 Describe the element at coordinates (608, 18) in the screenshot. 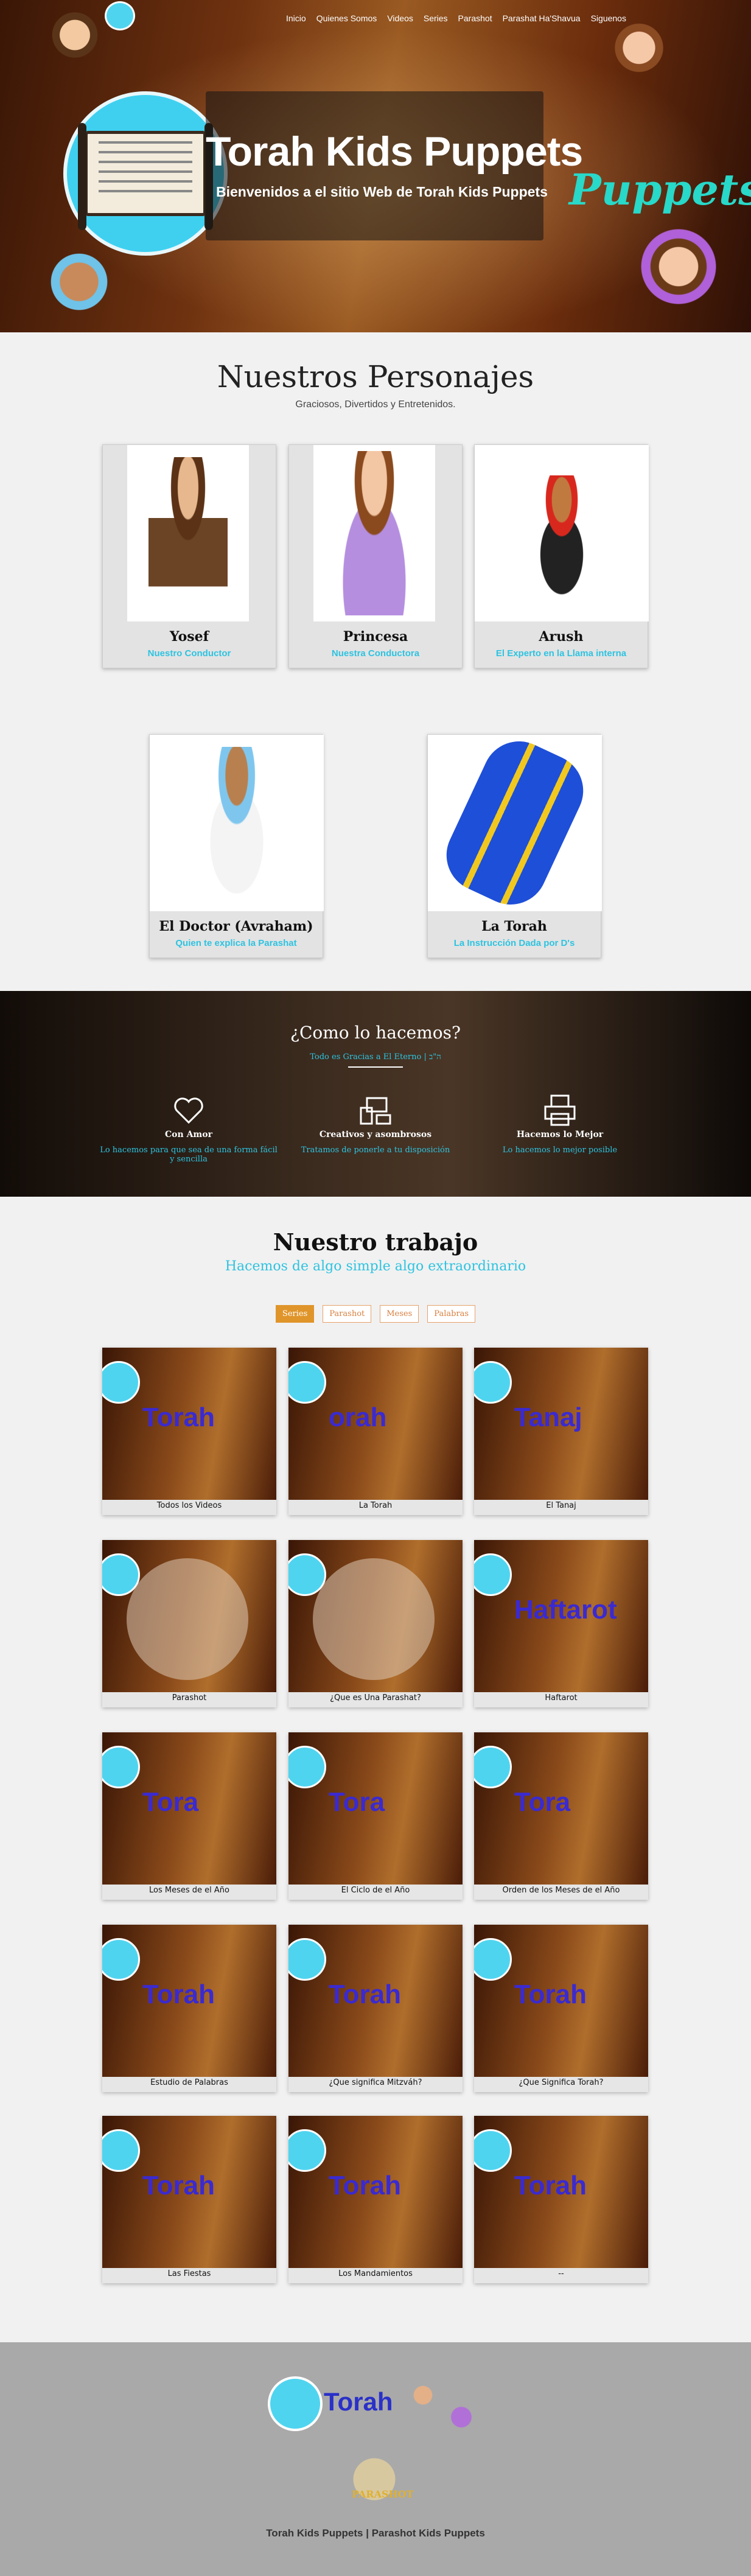

I see `nav-siguenos: Siguenos` at that location.